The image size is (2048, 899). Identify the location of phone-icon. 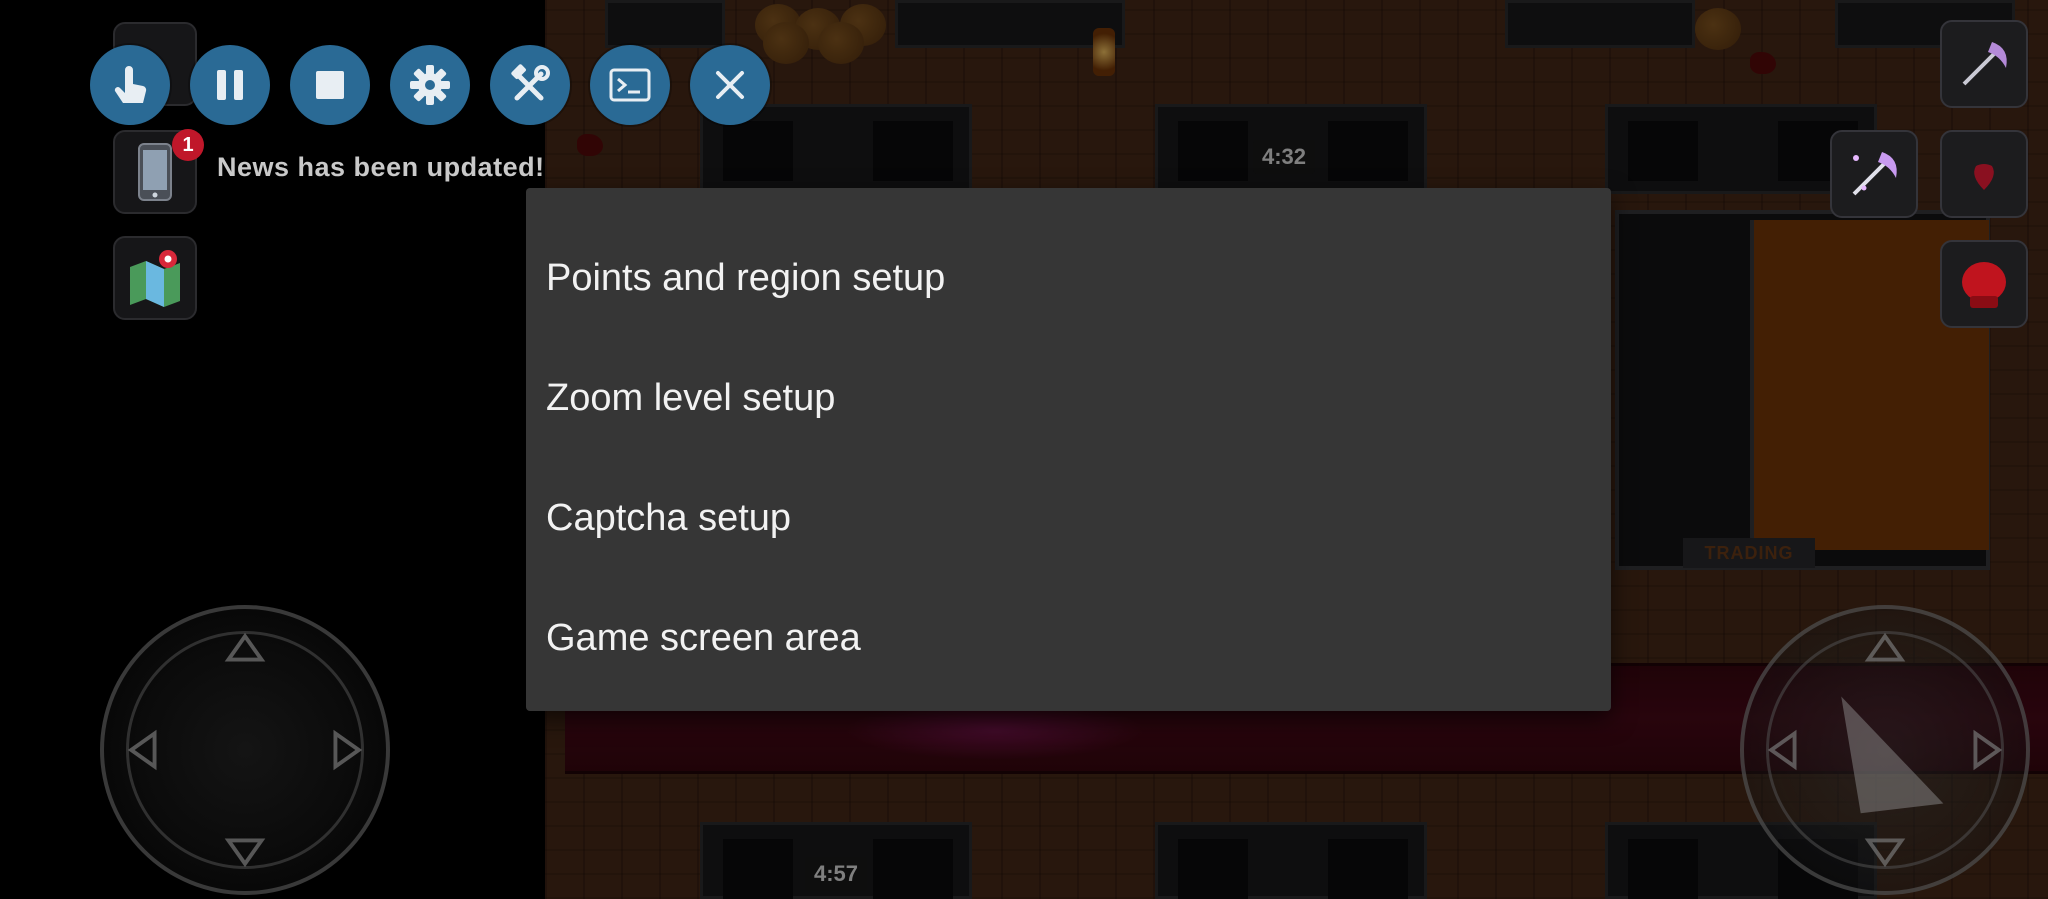
(155, 172).